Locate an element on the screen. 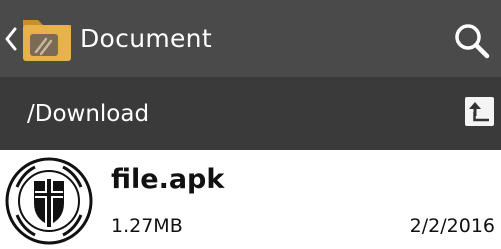 The image size is (501, 249). app-title: Document is located at coordinates (146, 38).